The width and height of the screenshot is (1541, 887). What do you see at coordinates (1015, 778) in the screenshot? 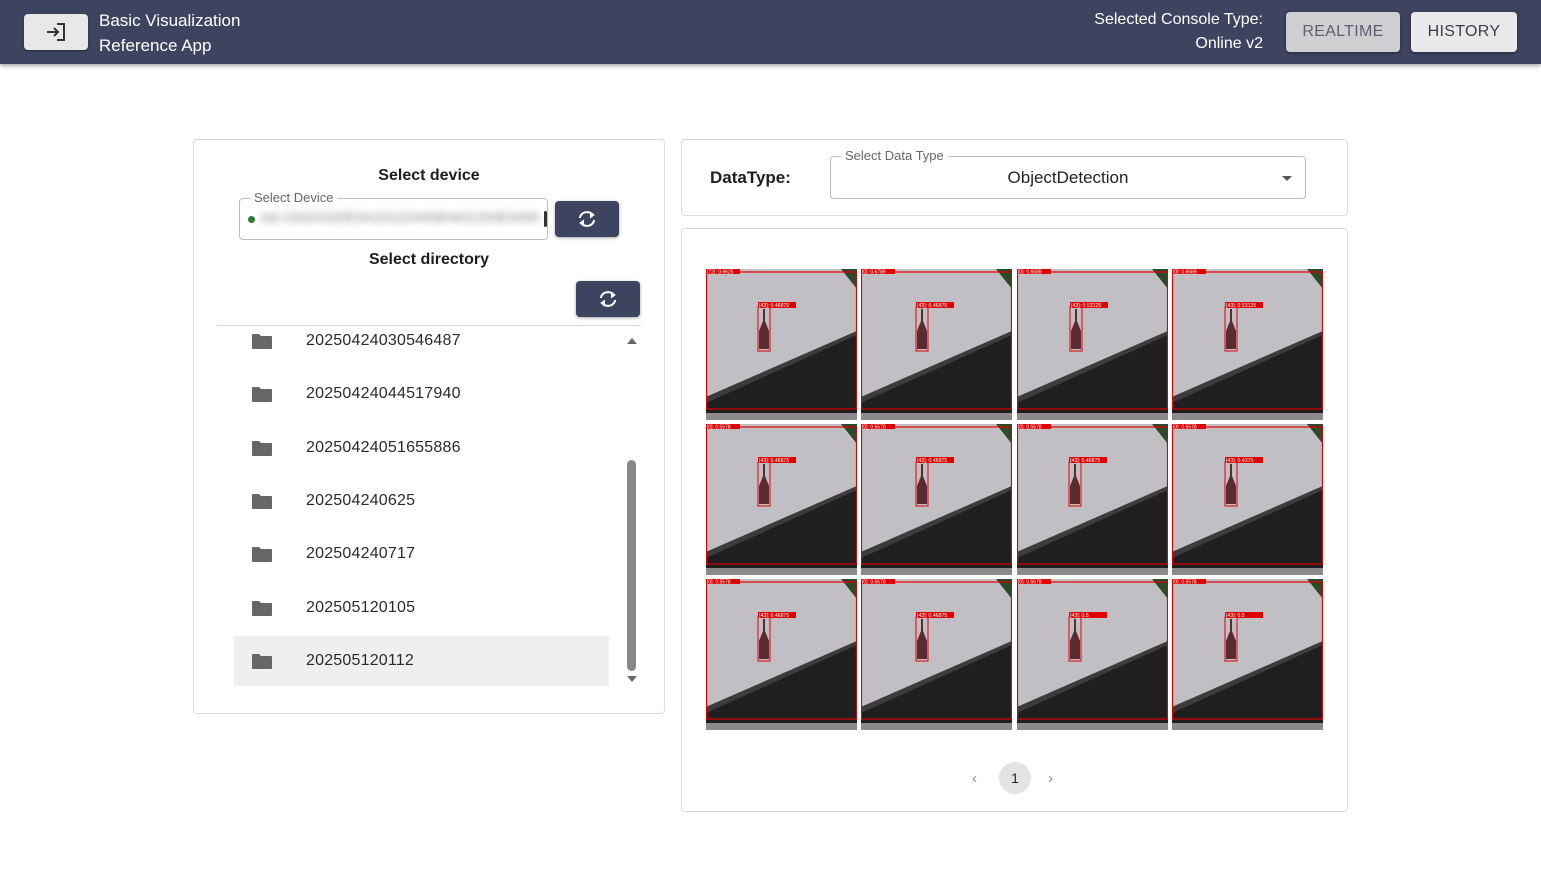
I see `pagination-page-current: 1` at bounding box center [1015, 778].